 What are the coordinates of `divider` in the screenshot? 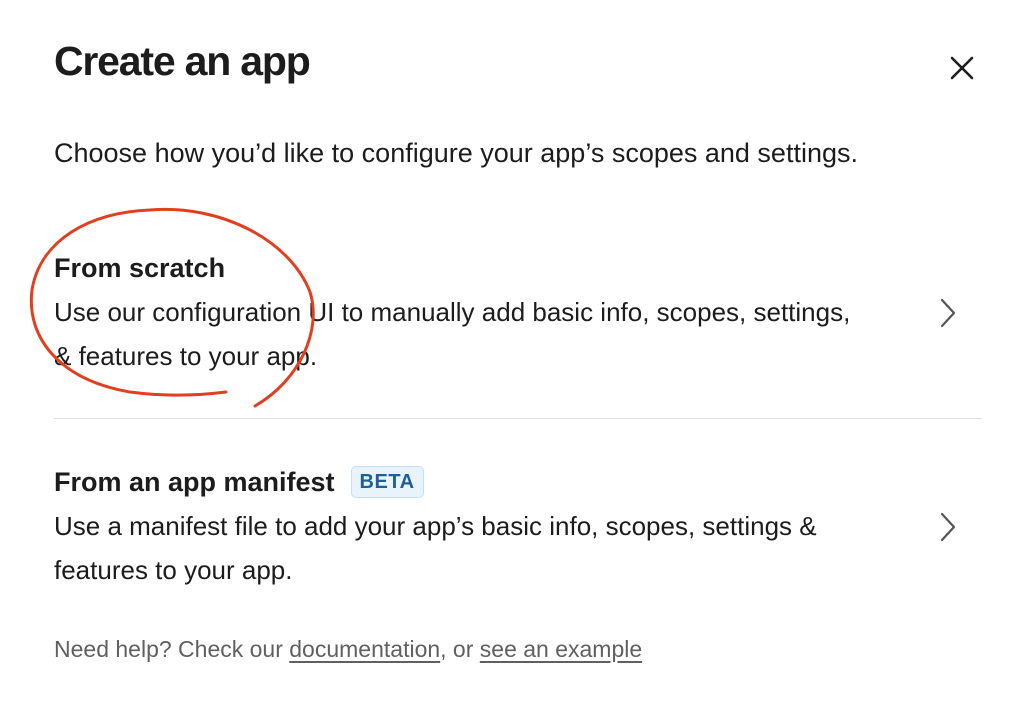 It's located at (518, 418).